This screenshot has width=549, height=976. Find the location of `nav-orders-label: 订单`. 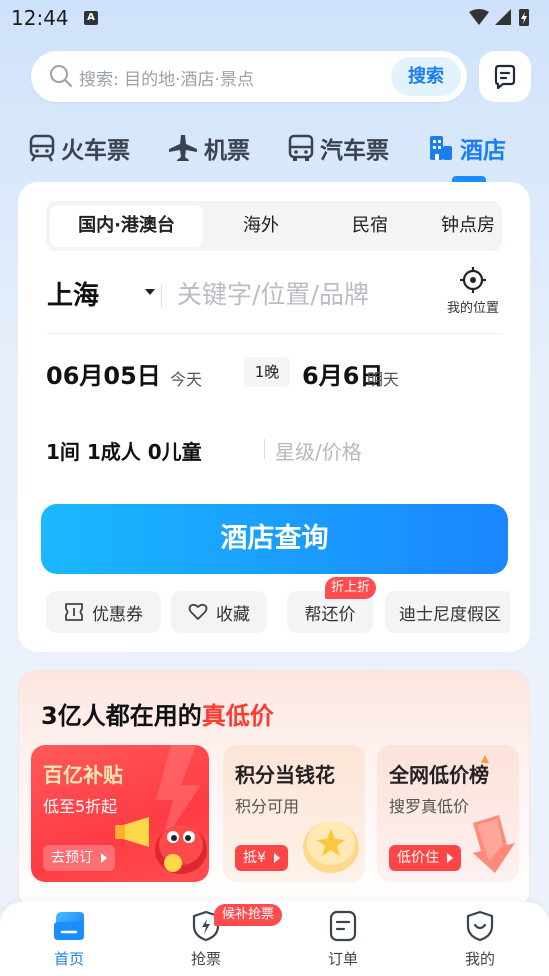

nav-orders-label: 订单 is located at coordinates (342, 959).